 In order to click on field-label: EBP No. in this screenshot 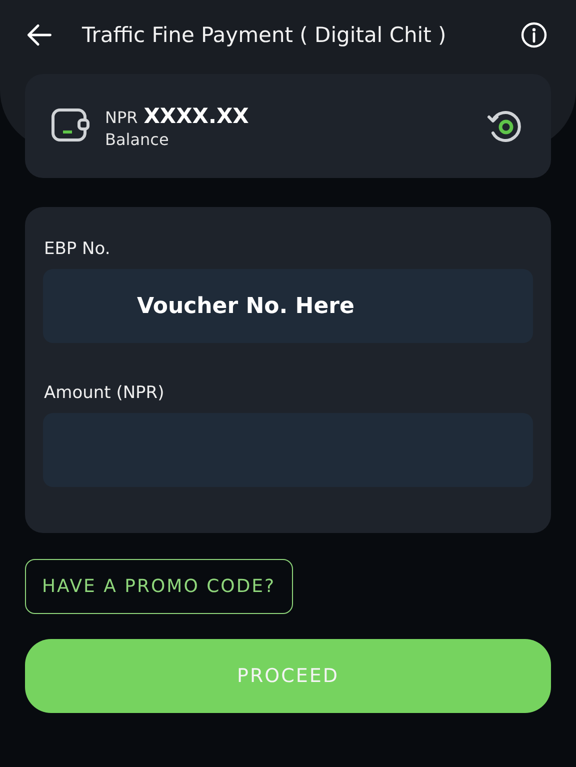, I will do `click(78, 249)`.